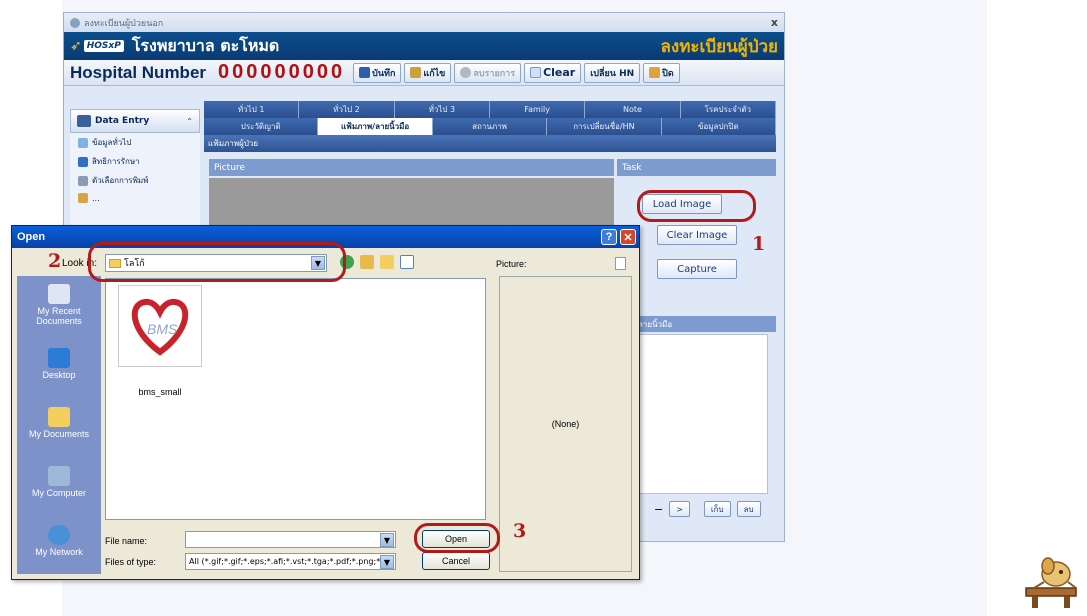  I want to click on place-recent-documents: My Recent Documents, so click(59, 305).